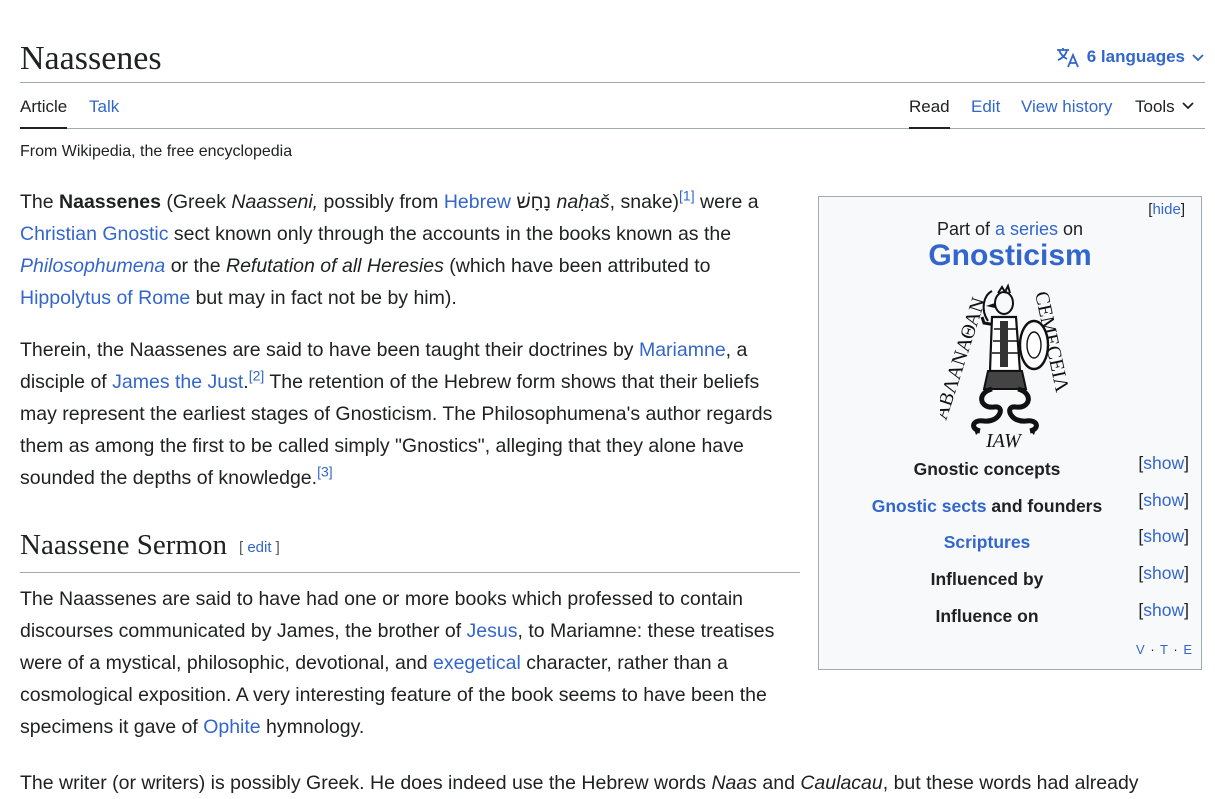 Image resolution: width=1215 pixels, height=799 pixels. I want to click on link-jesus: Jesus, so click(492, 631).